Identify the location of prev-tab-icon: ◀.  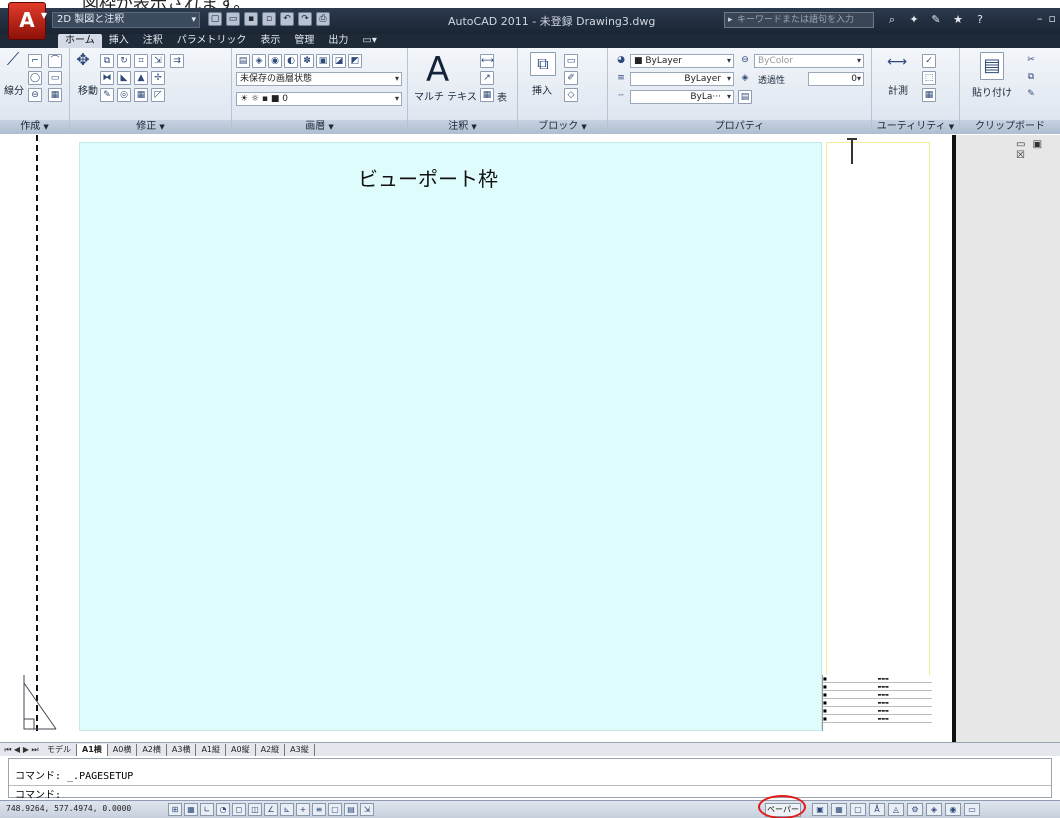
(17, 750).